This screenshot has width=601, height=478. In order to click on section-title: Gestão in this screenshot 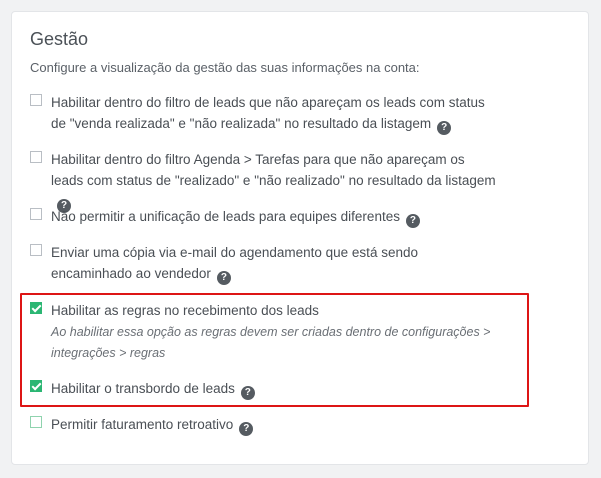, I will do `click(59, 39)`.